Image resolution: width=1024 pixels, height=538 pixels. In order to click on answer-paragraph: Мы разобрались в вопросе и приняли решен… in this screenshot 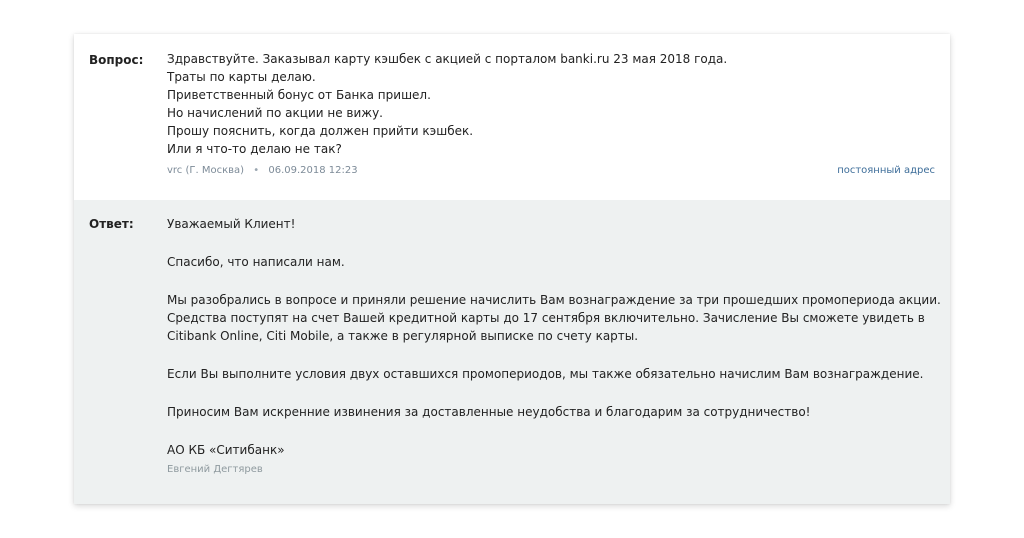, I will do `click(554, 318)`.